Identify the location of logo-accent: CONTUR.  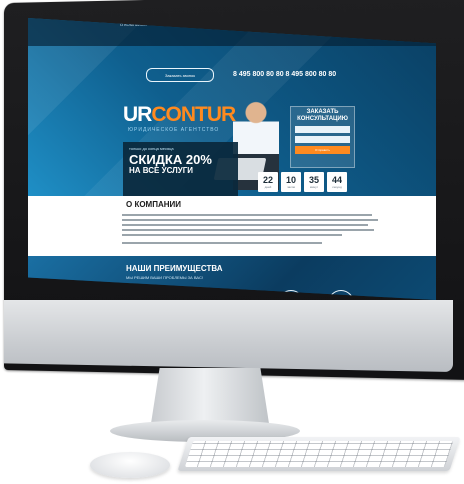
(193, 114).